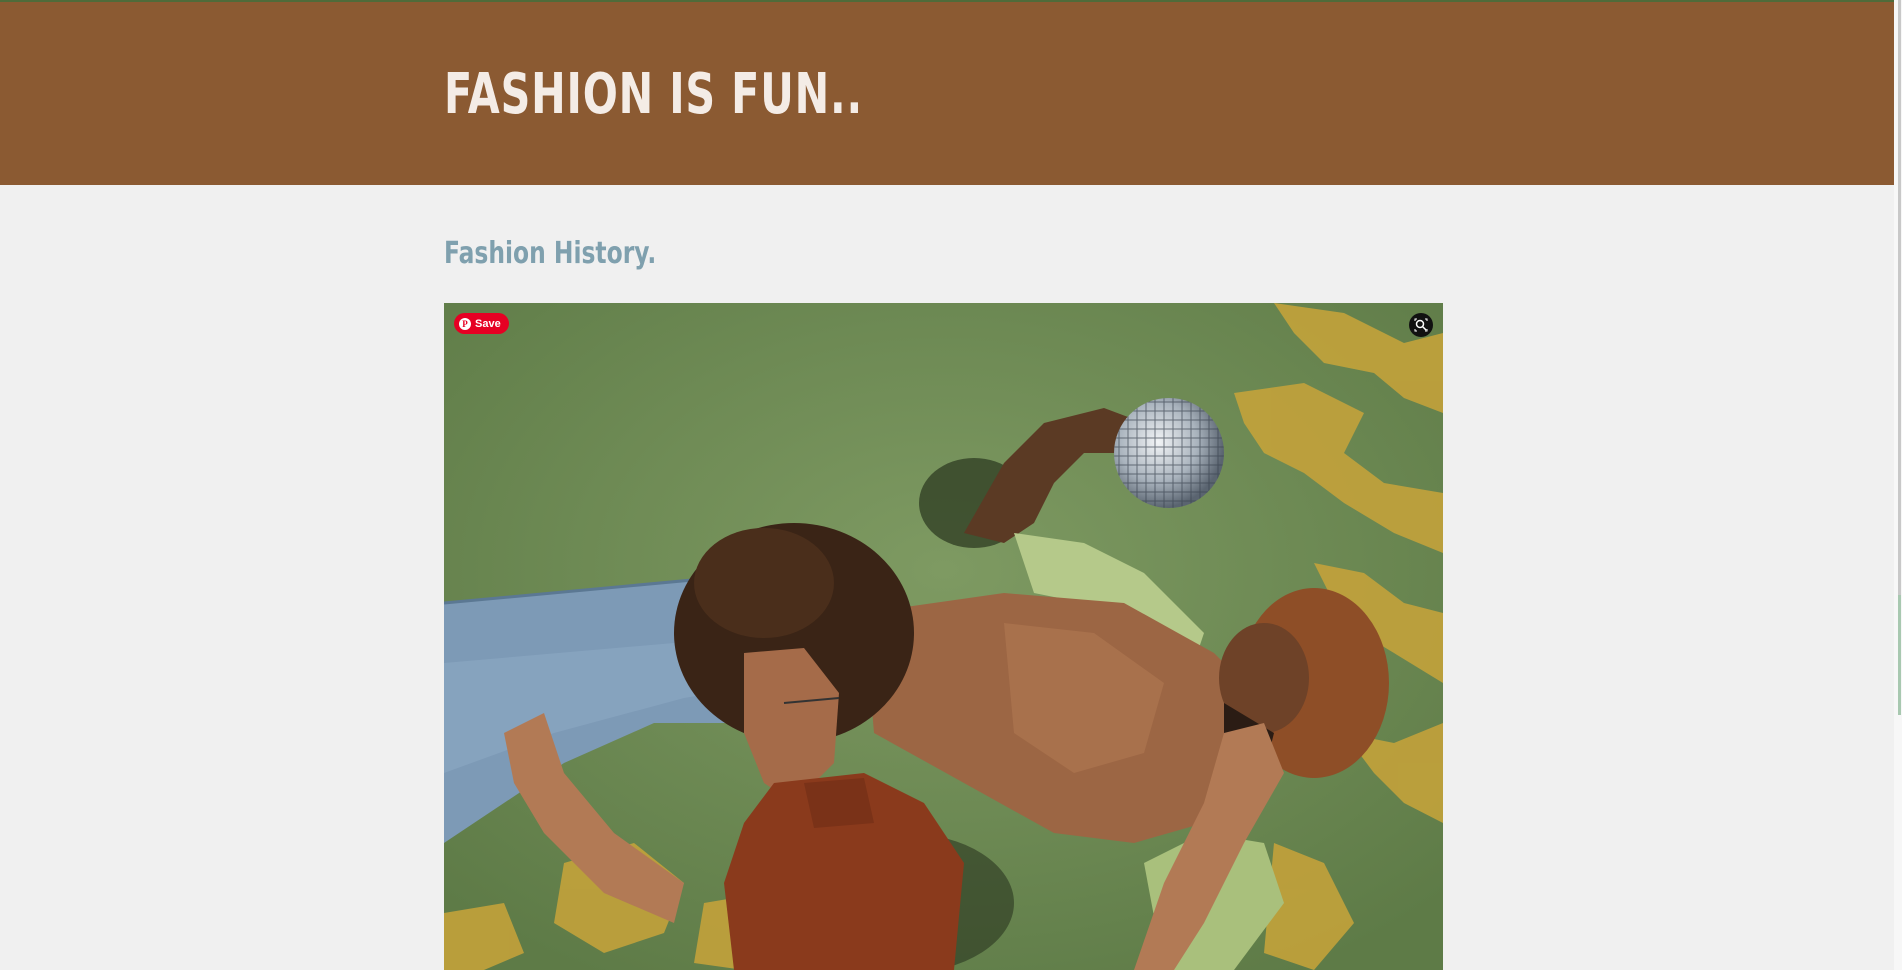 This screenshot has width=1902, height=970. I want to click on pinterest-icon: P, so click(465, 323).